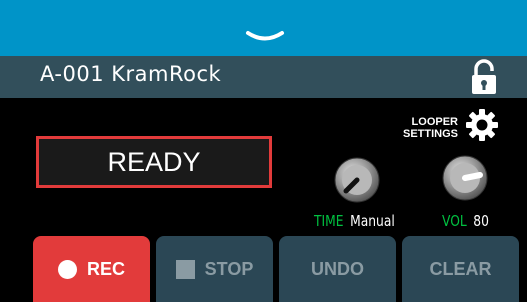 The width and height of the screenshot is (527, 302). I want to click on rec-button: REC, so click(91, 269).